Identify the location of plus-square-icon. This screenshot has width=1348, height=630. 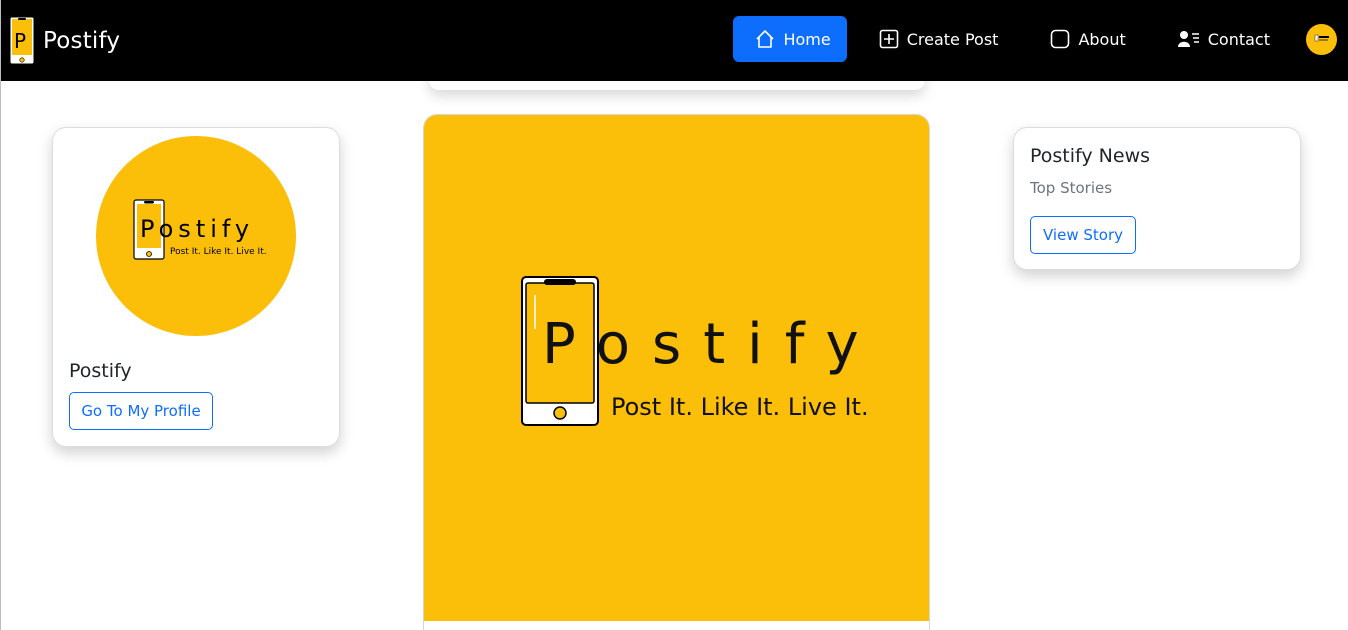
(889, 39).